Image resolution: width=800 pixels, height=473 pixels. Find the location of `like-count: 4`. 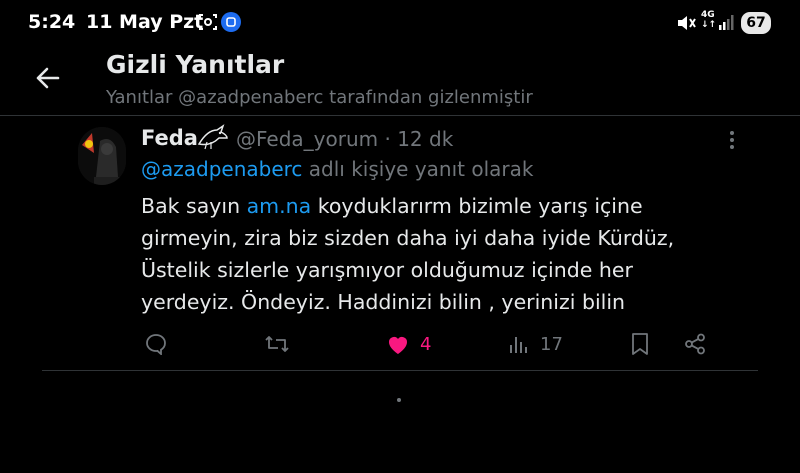

like-count: 4 is located at coordinates (426, 344).